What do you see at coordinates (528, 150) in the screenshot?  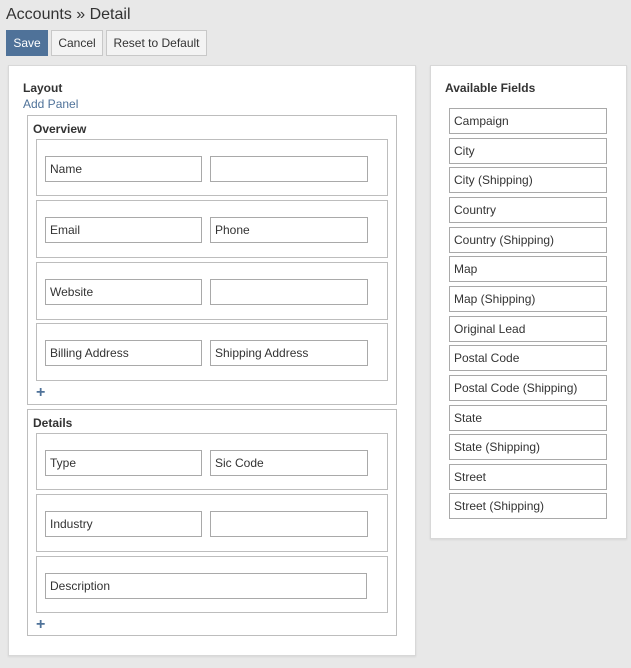 I see `available-field-item: City` at bounding box center [528, 150].